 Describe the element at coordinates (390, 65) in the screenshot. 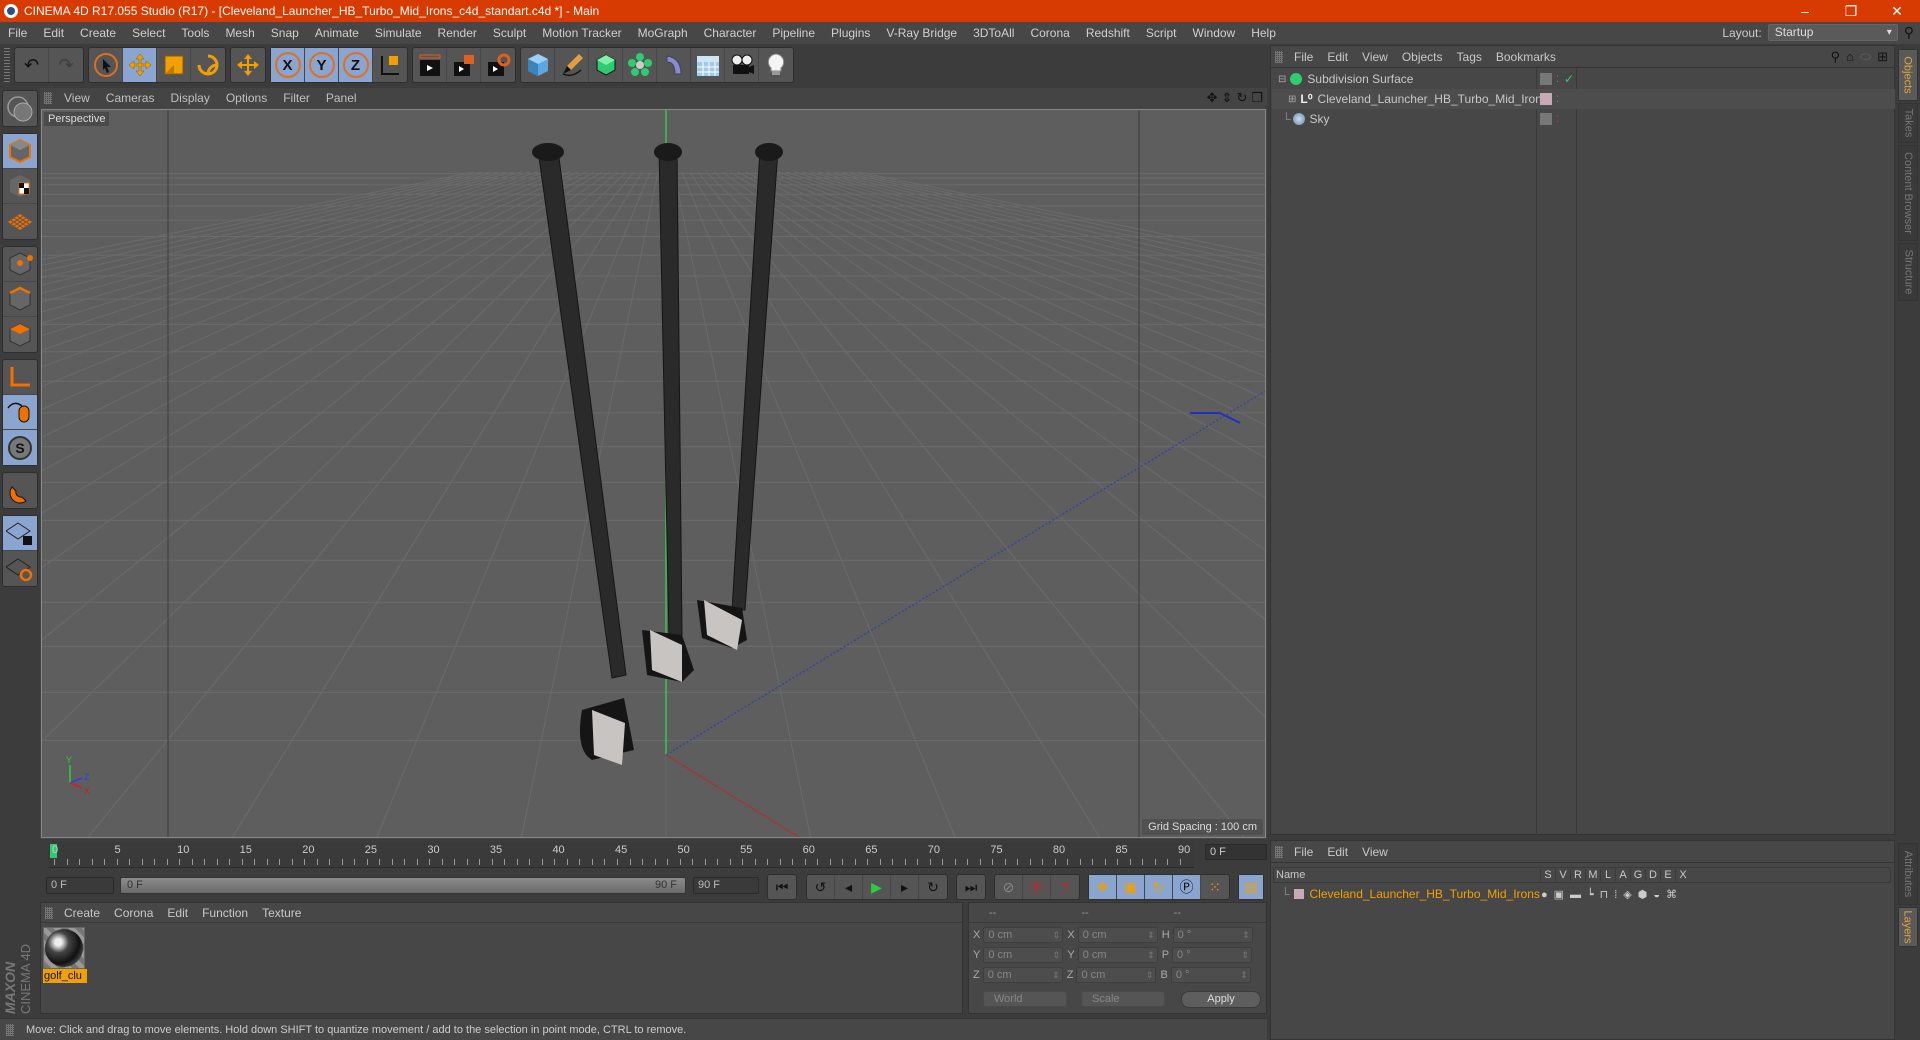

I see `coordinate-system-button` at that location.